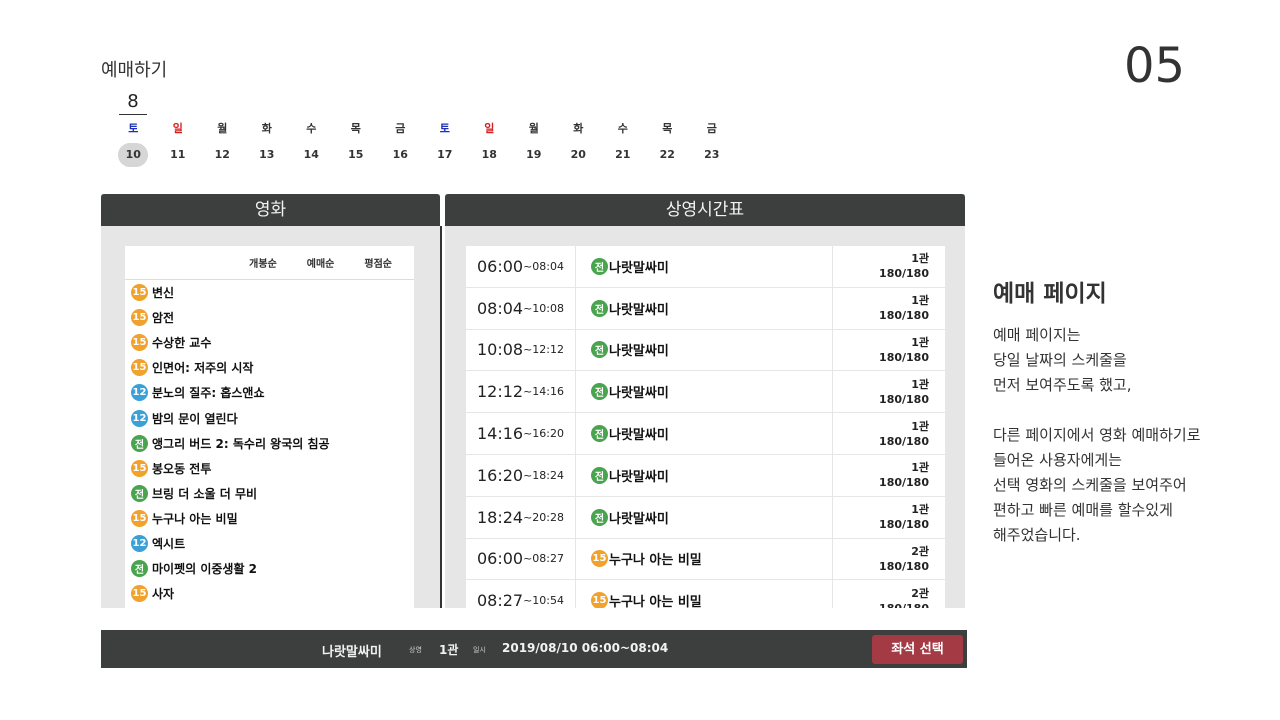 This screenshot has width=1280, height=720. I want to click on date-option: 14, so click(311, 155).